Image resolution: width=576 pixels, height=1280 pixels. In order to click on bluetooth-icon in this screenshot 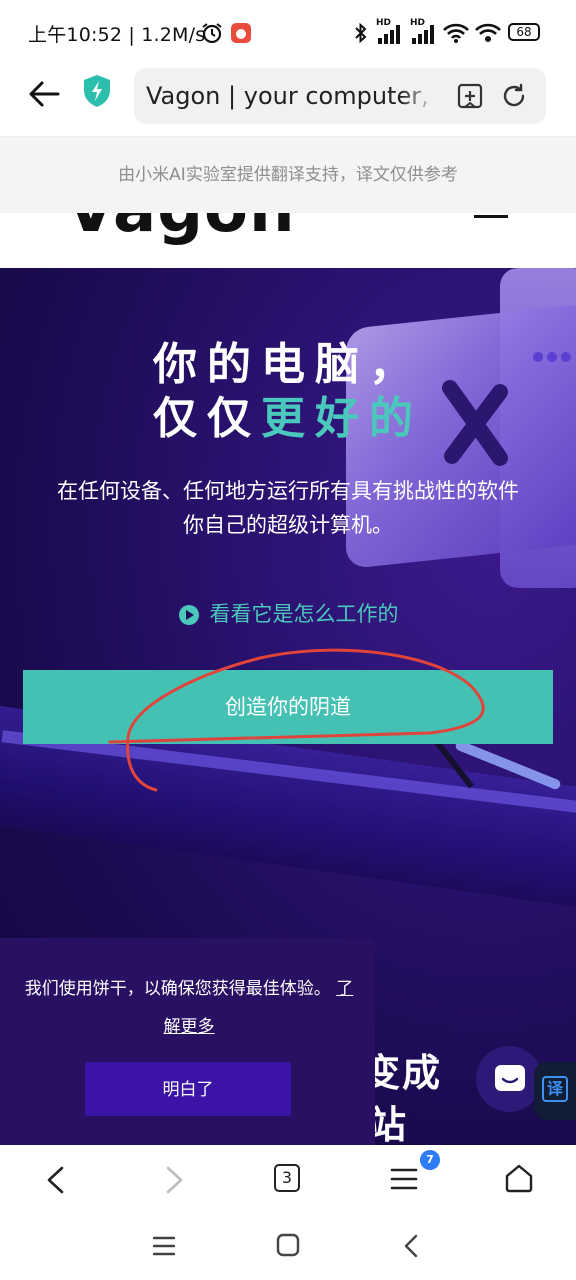, I will do `click(361, 33)`.